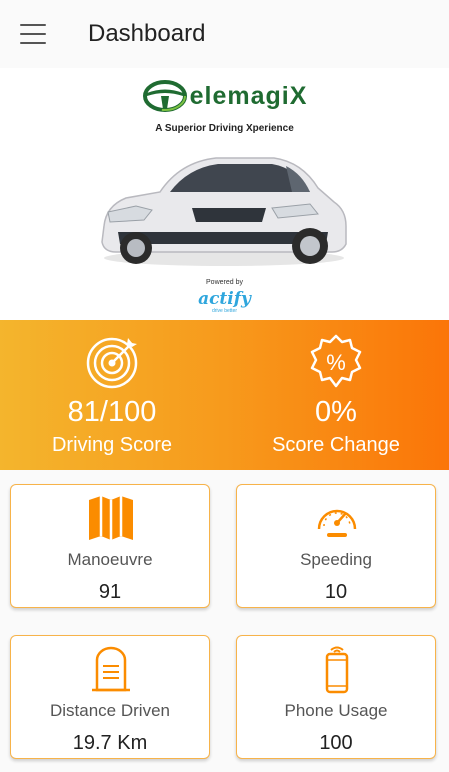 This screenshot has width=449, height=772. Describe the element at coordinates (336, 412) in the screenshot. I see `score-change-value: 0%` at that location.